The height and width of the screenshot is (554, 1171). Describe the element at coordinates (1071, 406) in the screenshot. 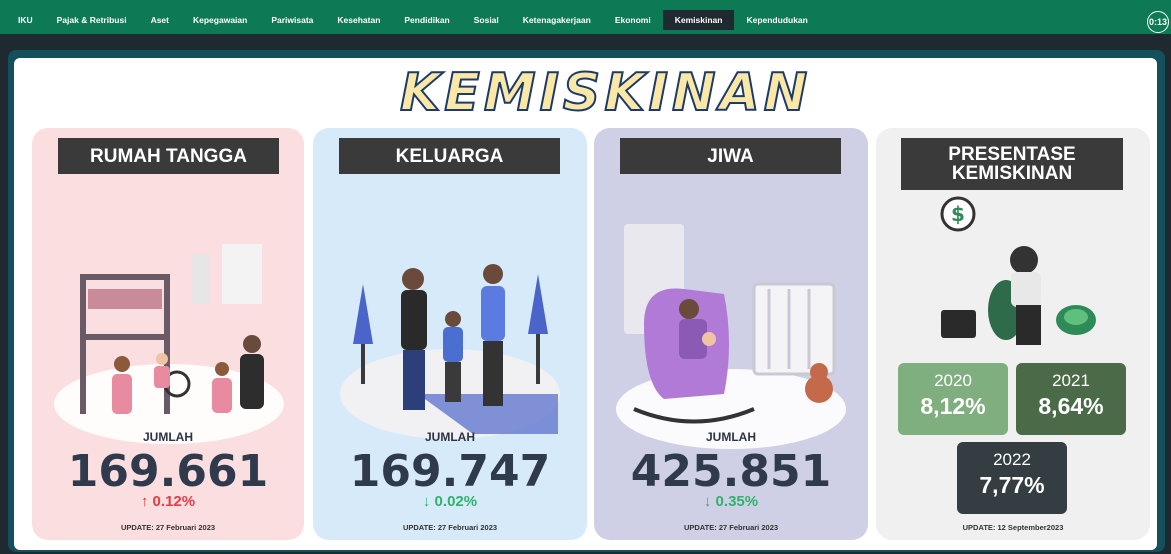

I see `percentage-value: 8,64%` at that location.